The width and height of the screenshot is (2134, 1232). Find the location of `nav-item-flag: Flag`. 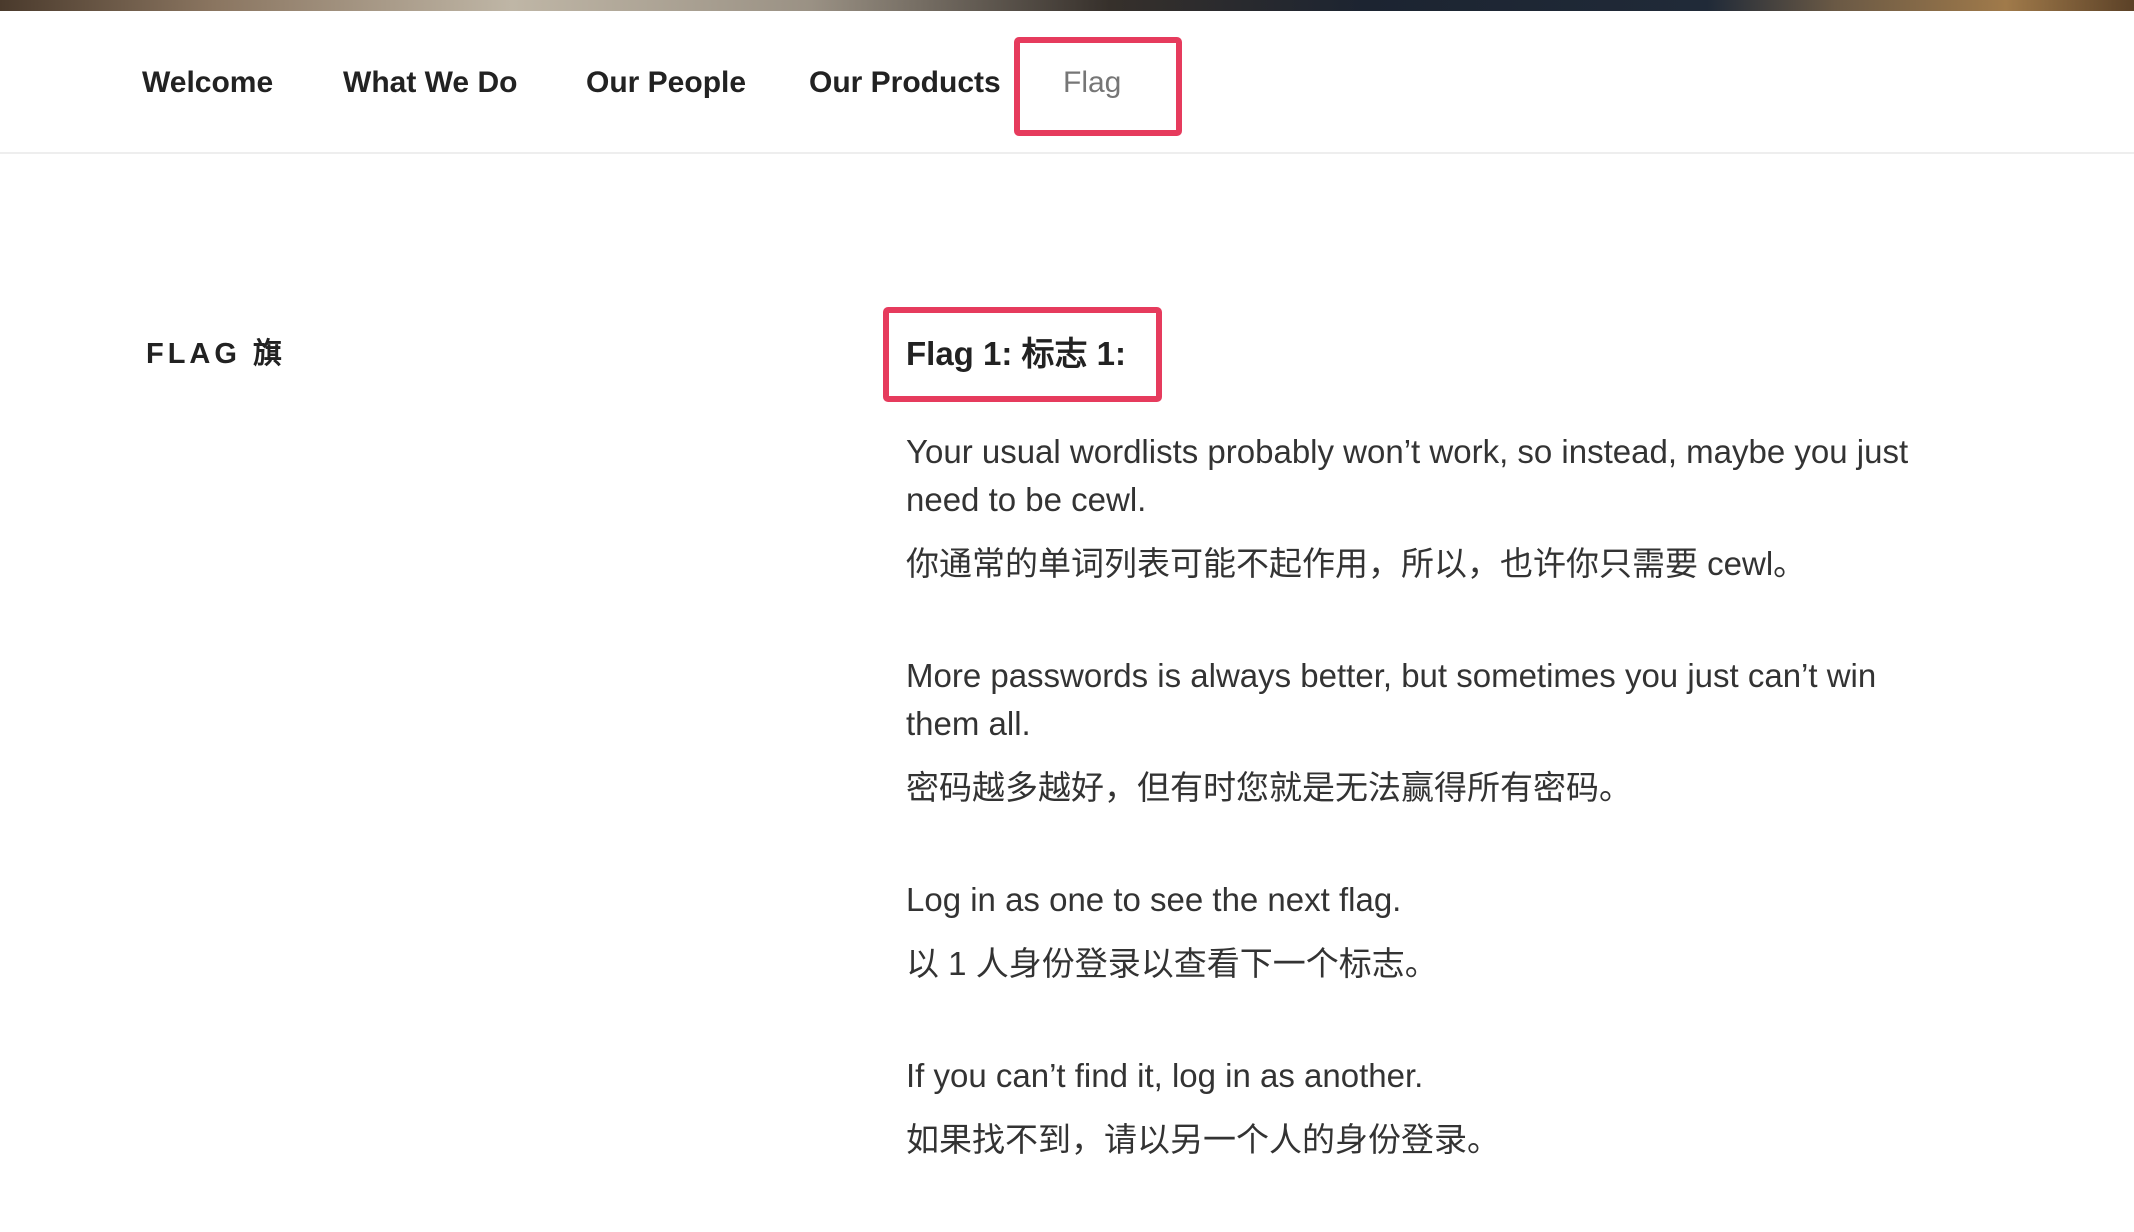

nav-item-flag: Flag is located at coordinates (1092, 82).